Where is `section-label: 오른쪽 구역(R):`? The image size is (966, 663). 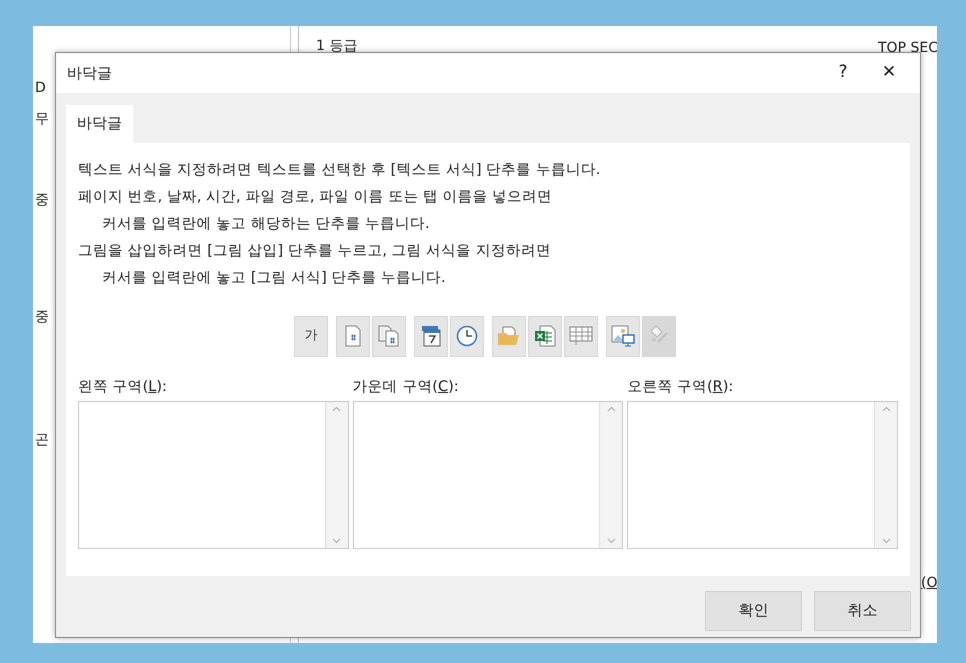
section-label: 오른쪽 구역(R): is located at coordinates (680, 387).